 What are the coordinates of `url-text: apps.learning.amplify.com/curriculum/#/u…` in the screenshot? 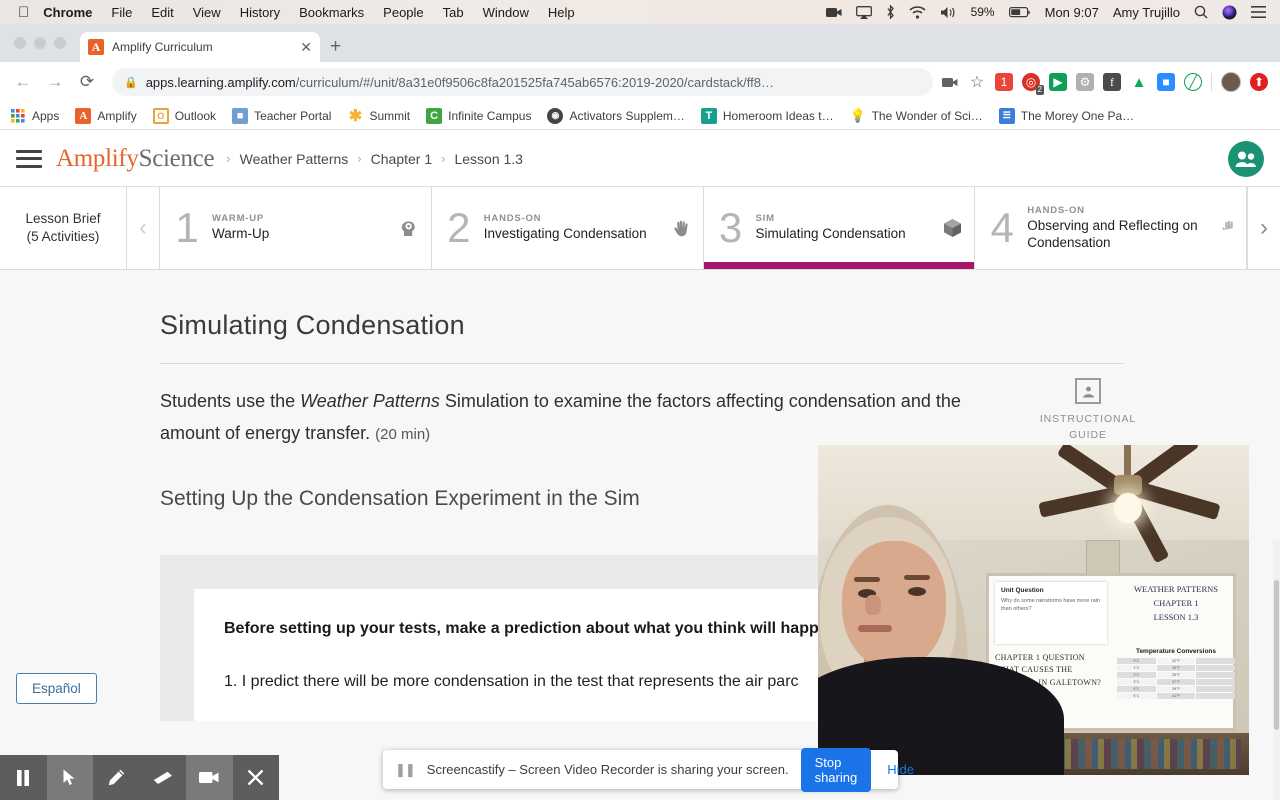 It's located at (460, 82).